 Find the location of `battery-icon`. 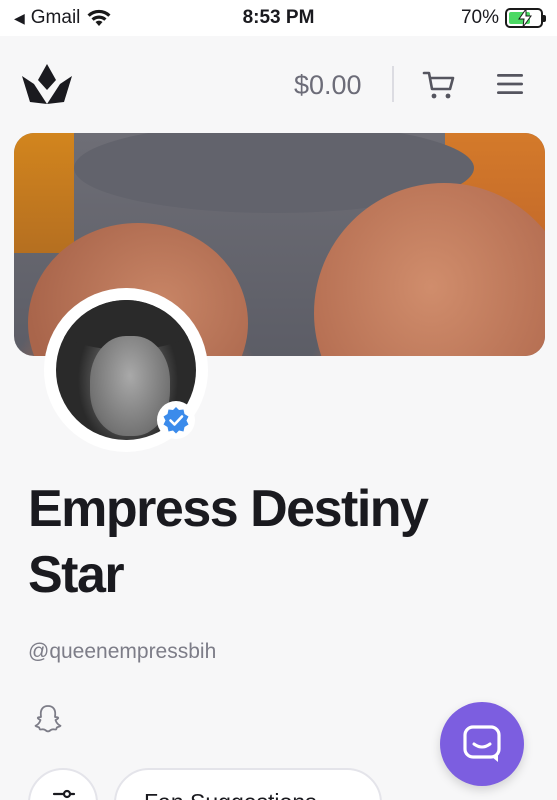

battery-icon is located at coordinates (525, 18).